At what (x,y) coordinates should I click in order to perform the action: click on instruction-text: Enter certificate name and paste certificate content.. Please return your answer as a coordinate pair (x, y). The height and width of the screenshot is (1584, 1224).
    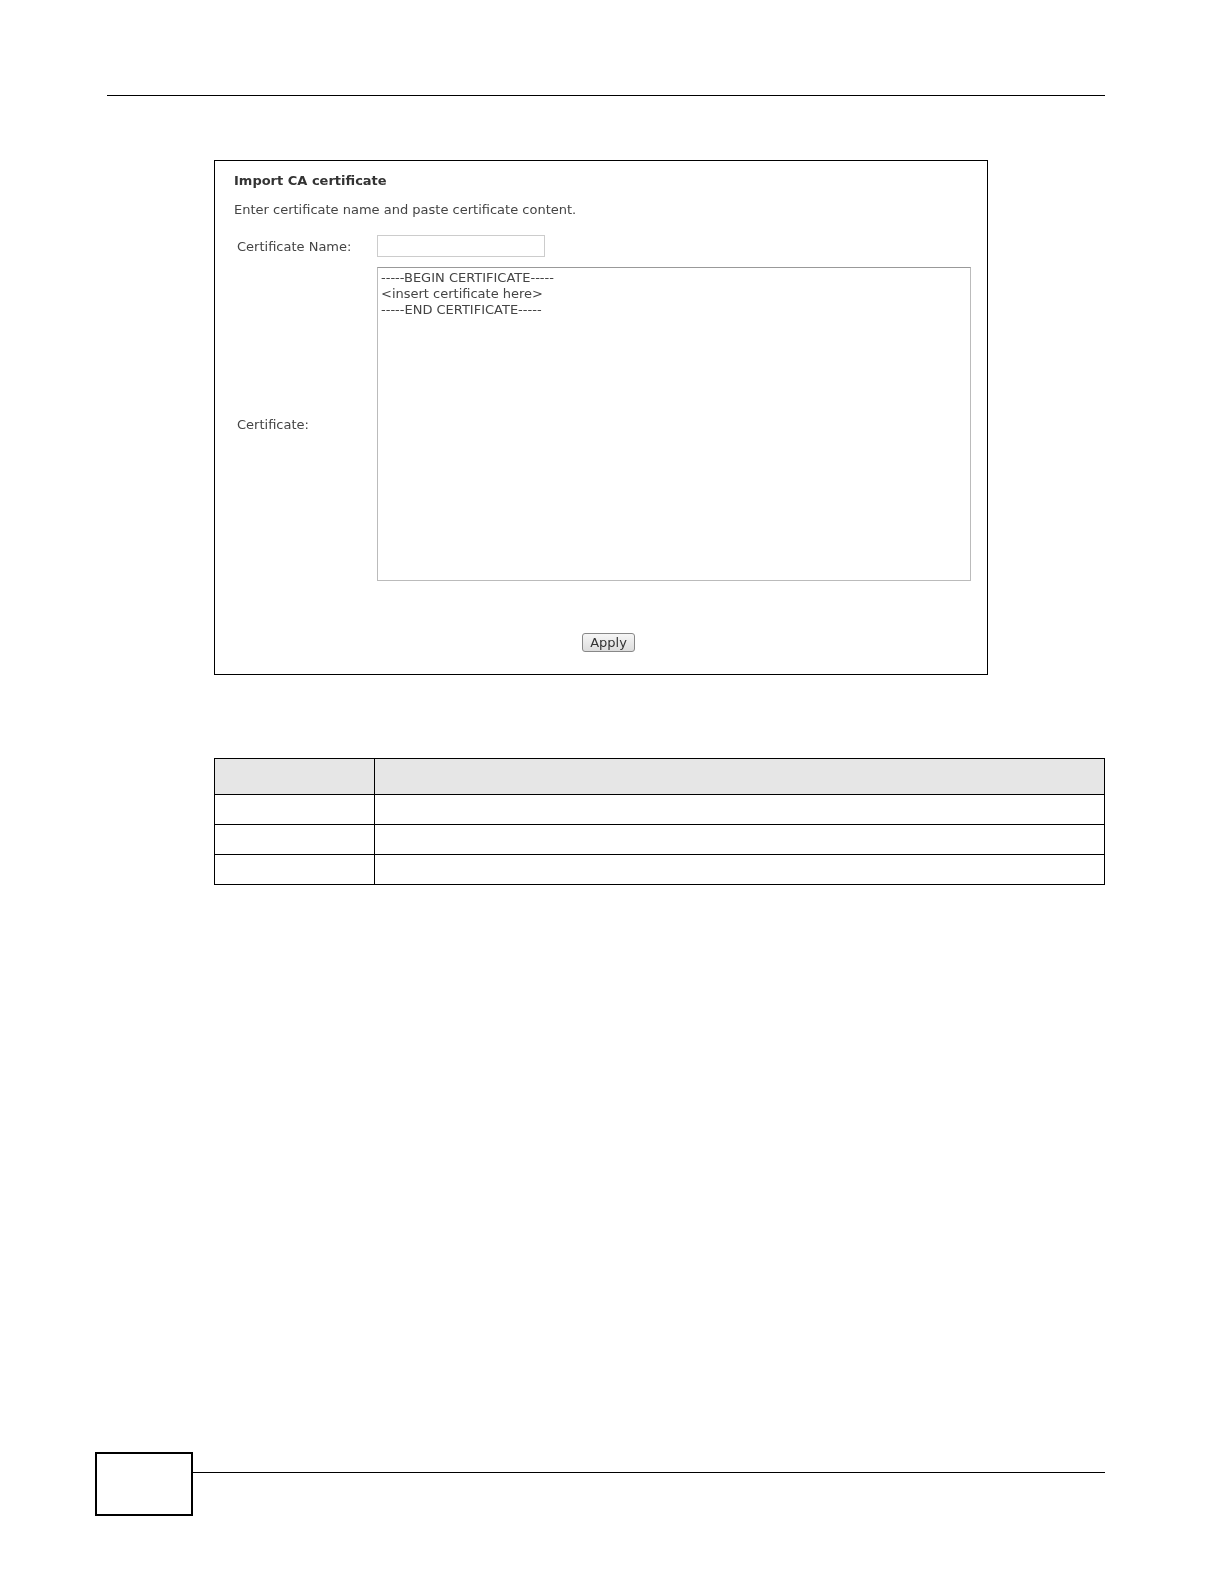
    Looking at the image, I should click on (406, 209).